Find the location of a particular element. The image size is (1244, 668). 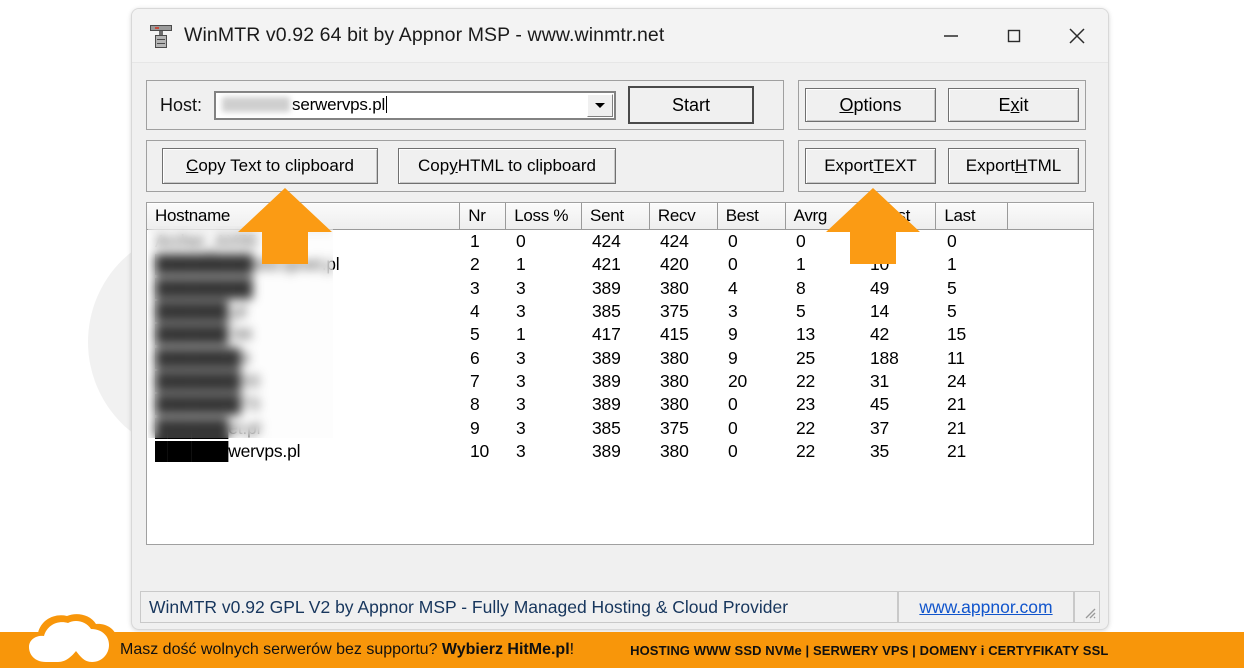

host-dropdown-button is located at coordinates (600, 105).